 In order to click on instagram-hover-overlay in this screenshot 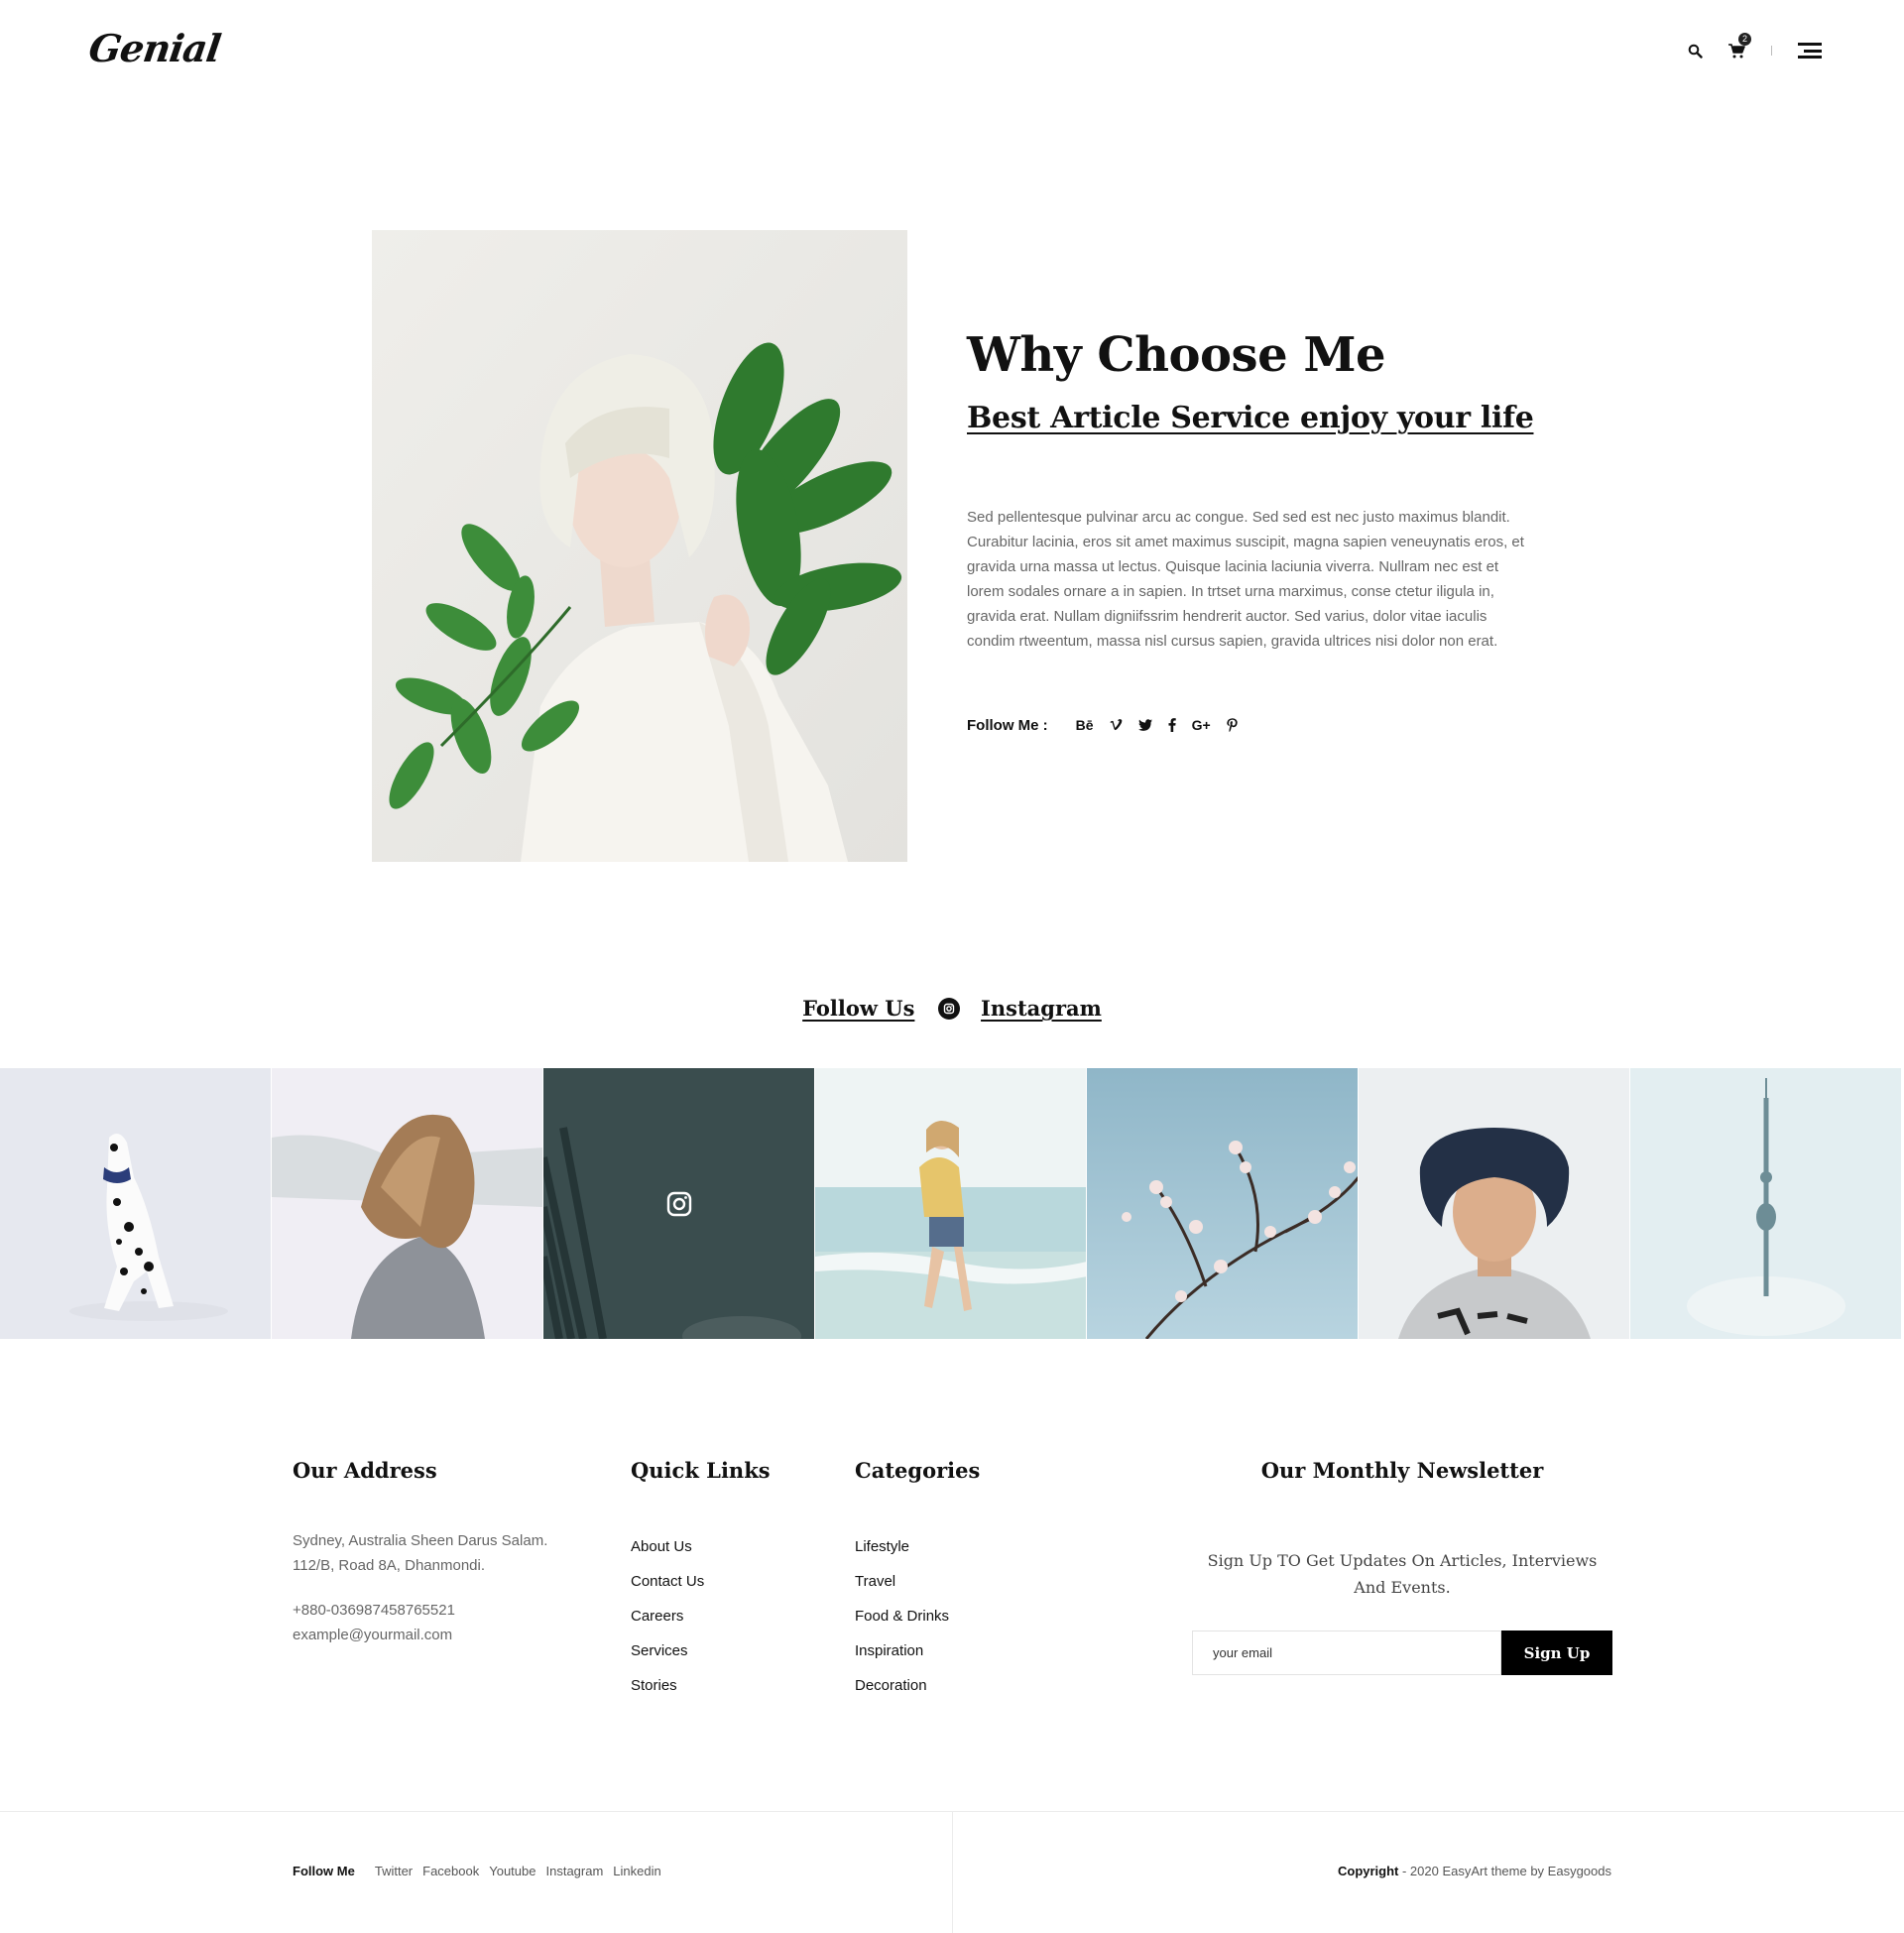, I will do `click(678, 1203)`.